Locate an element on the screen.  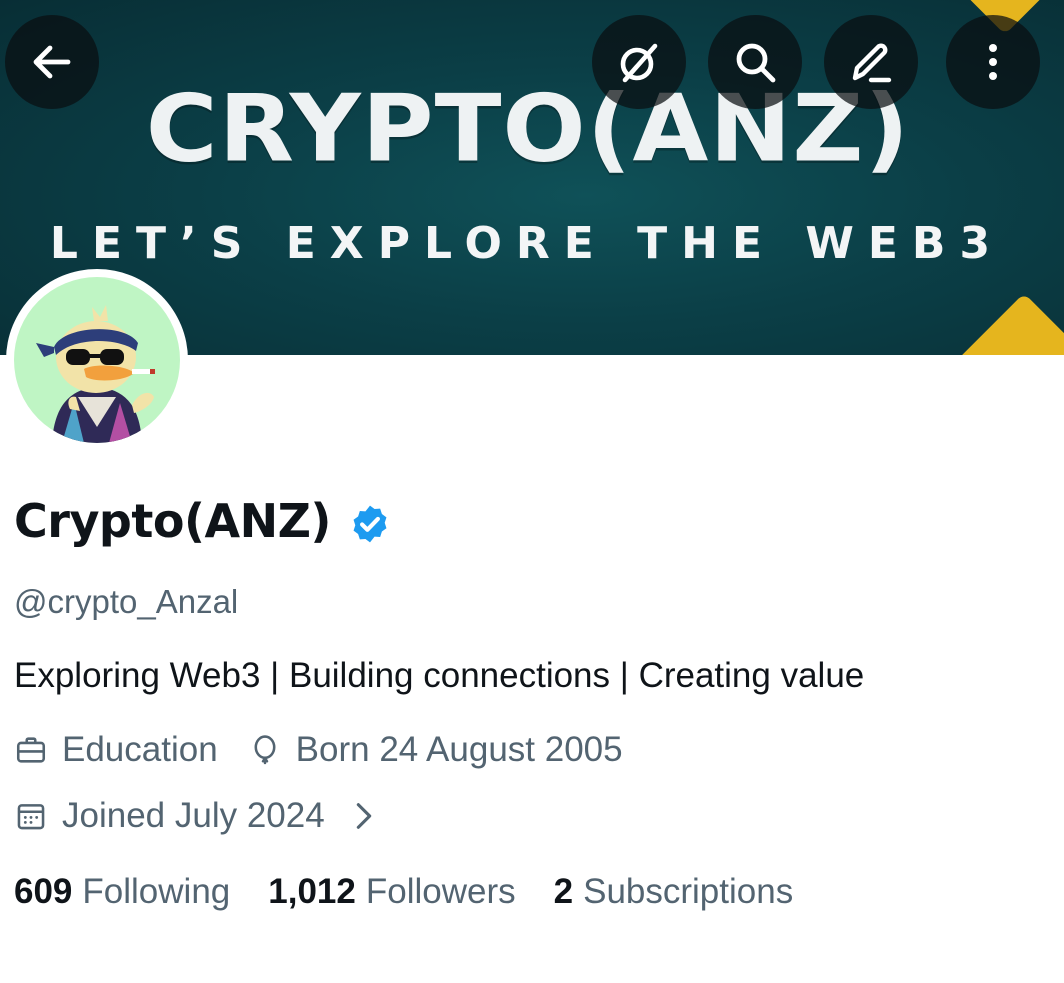
followers-link: 1,012 Followers is located at coordinates (391, 892).